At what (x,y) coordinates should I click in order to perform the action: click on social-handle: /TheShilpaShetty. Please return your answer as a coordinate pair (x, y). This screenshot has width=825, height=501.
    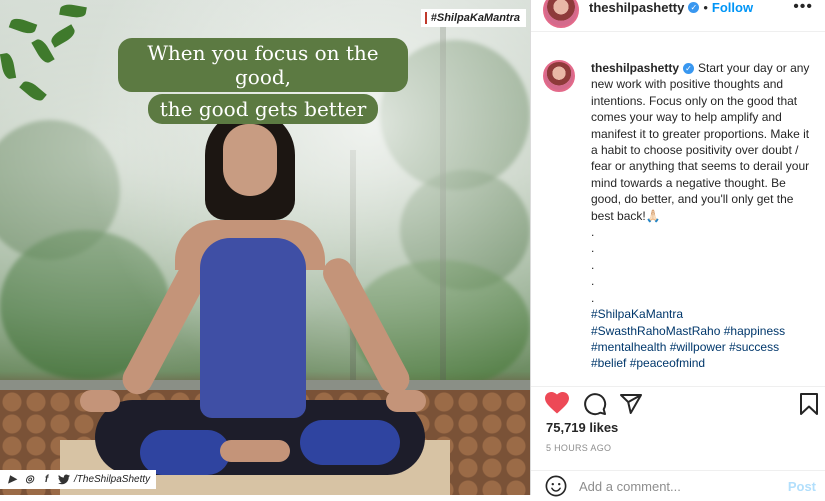
    Looking at the image, I should click on (112, 479).